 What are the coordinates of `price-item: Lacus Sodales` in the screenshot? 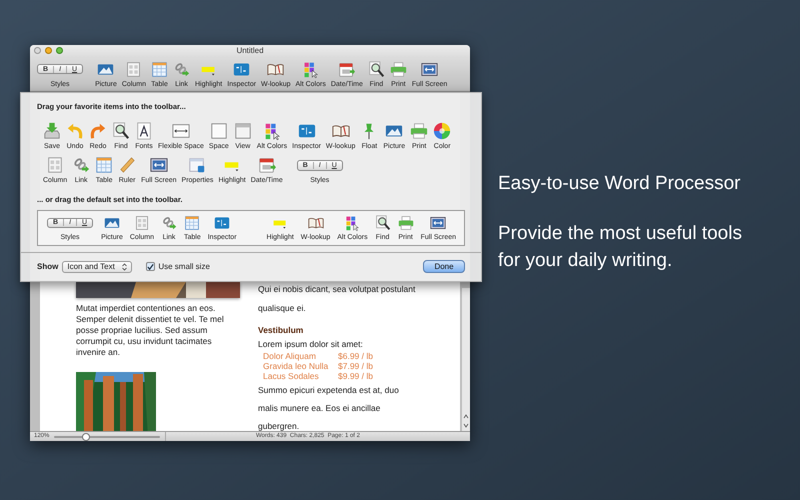 It's located at (291, 376).